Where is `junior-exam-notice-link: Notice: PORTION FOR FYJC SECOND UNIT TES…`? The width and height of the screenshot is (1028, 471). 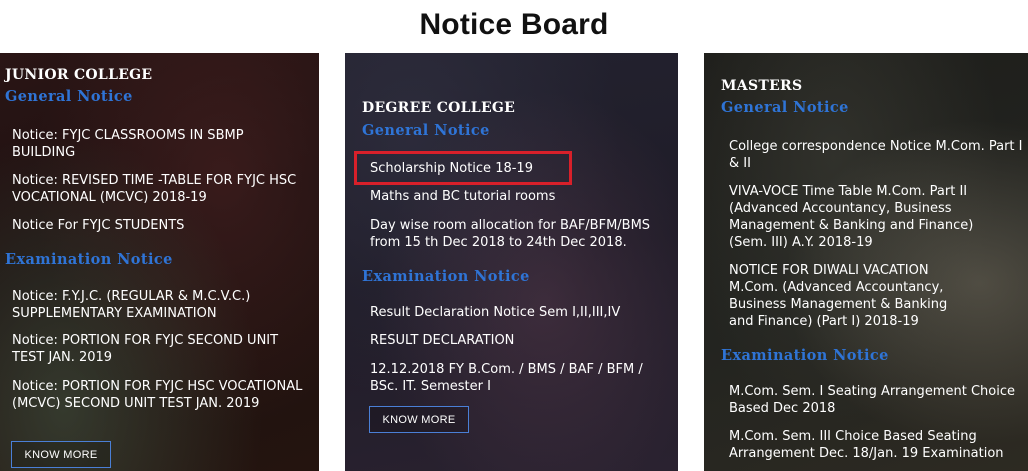
junior-exam-notice-link: Notice: PORTION FOR FYJC SECOND UNIT TES… is located at coordinates (157, 349).